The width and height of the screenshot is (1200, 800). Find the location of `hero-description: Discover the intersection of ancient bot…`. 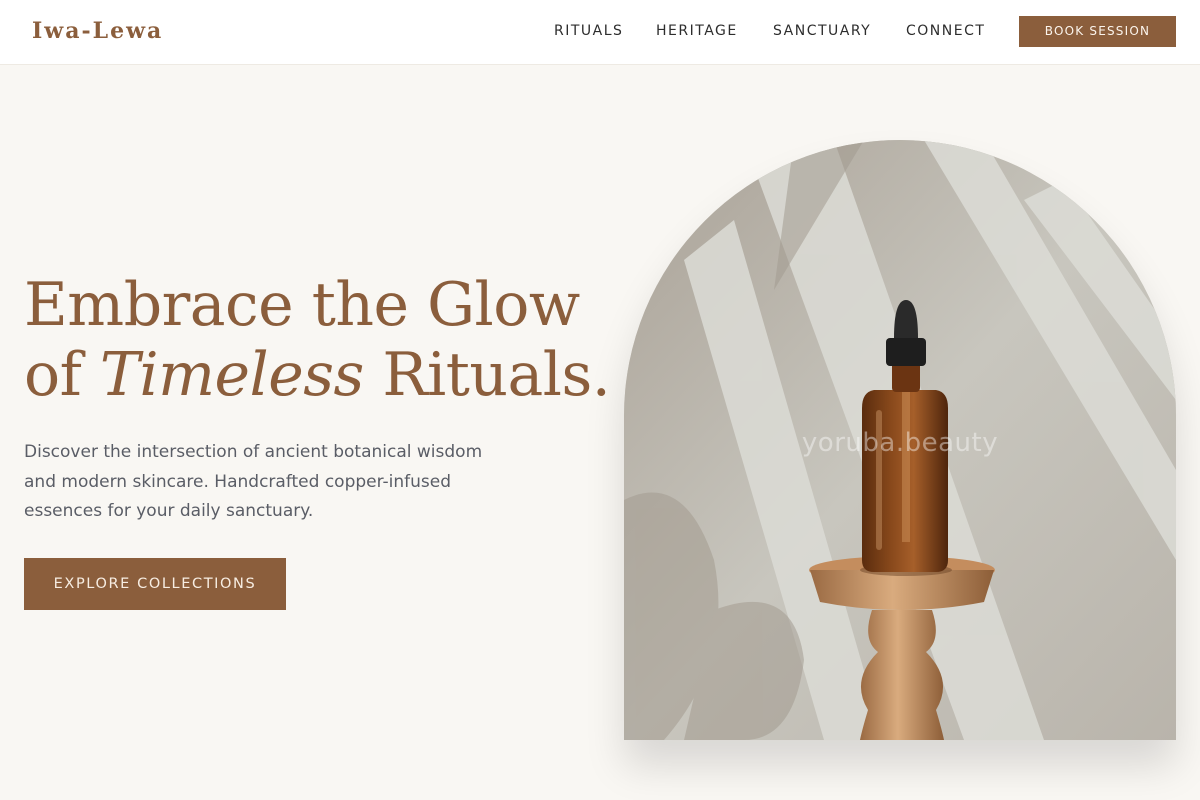

hero-description: Discover the intersection of ancient bot… is located at coordinates (253, 481).